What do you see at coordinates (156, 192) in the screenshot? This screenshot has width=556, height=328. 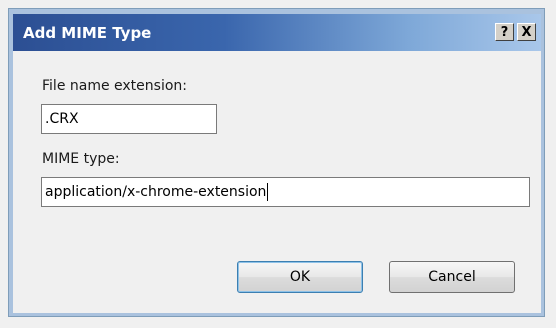 I see `mime-type-value: application/x-chrome-extension` at bounding box center [156, 192].